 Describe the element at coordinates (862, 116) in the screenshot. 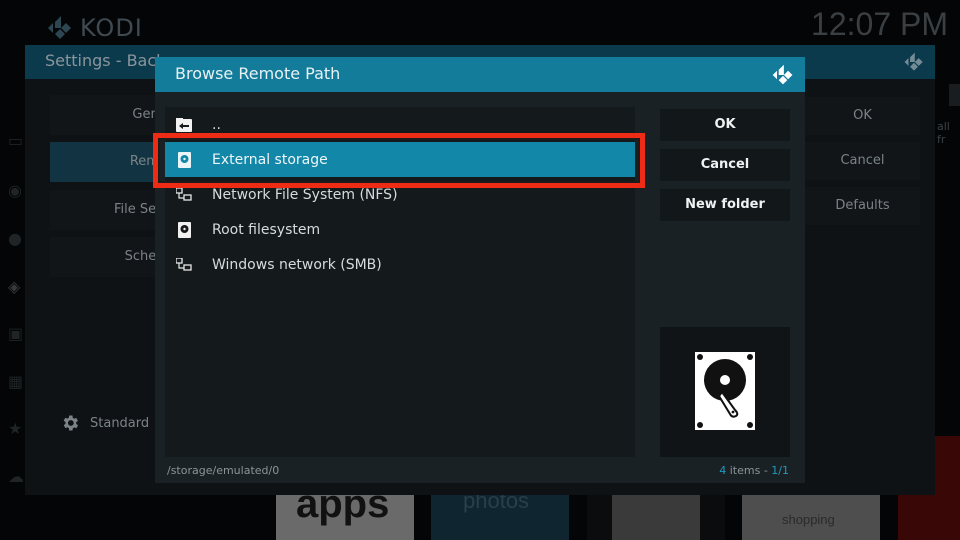

I see `settings-ok-button: OK` at that location.